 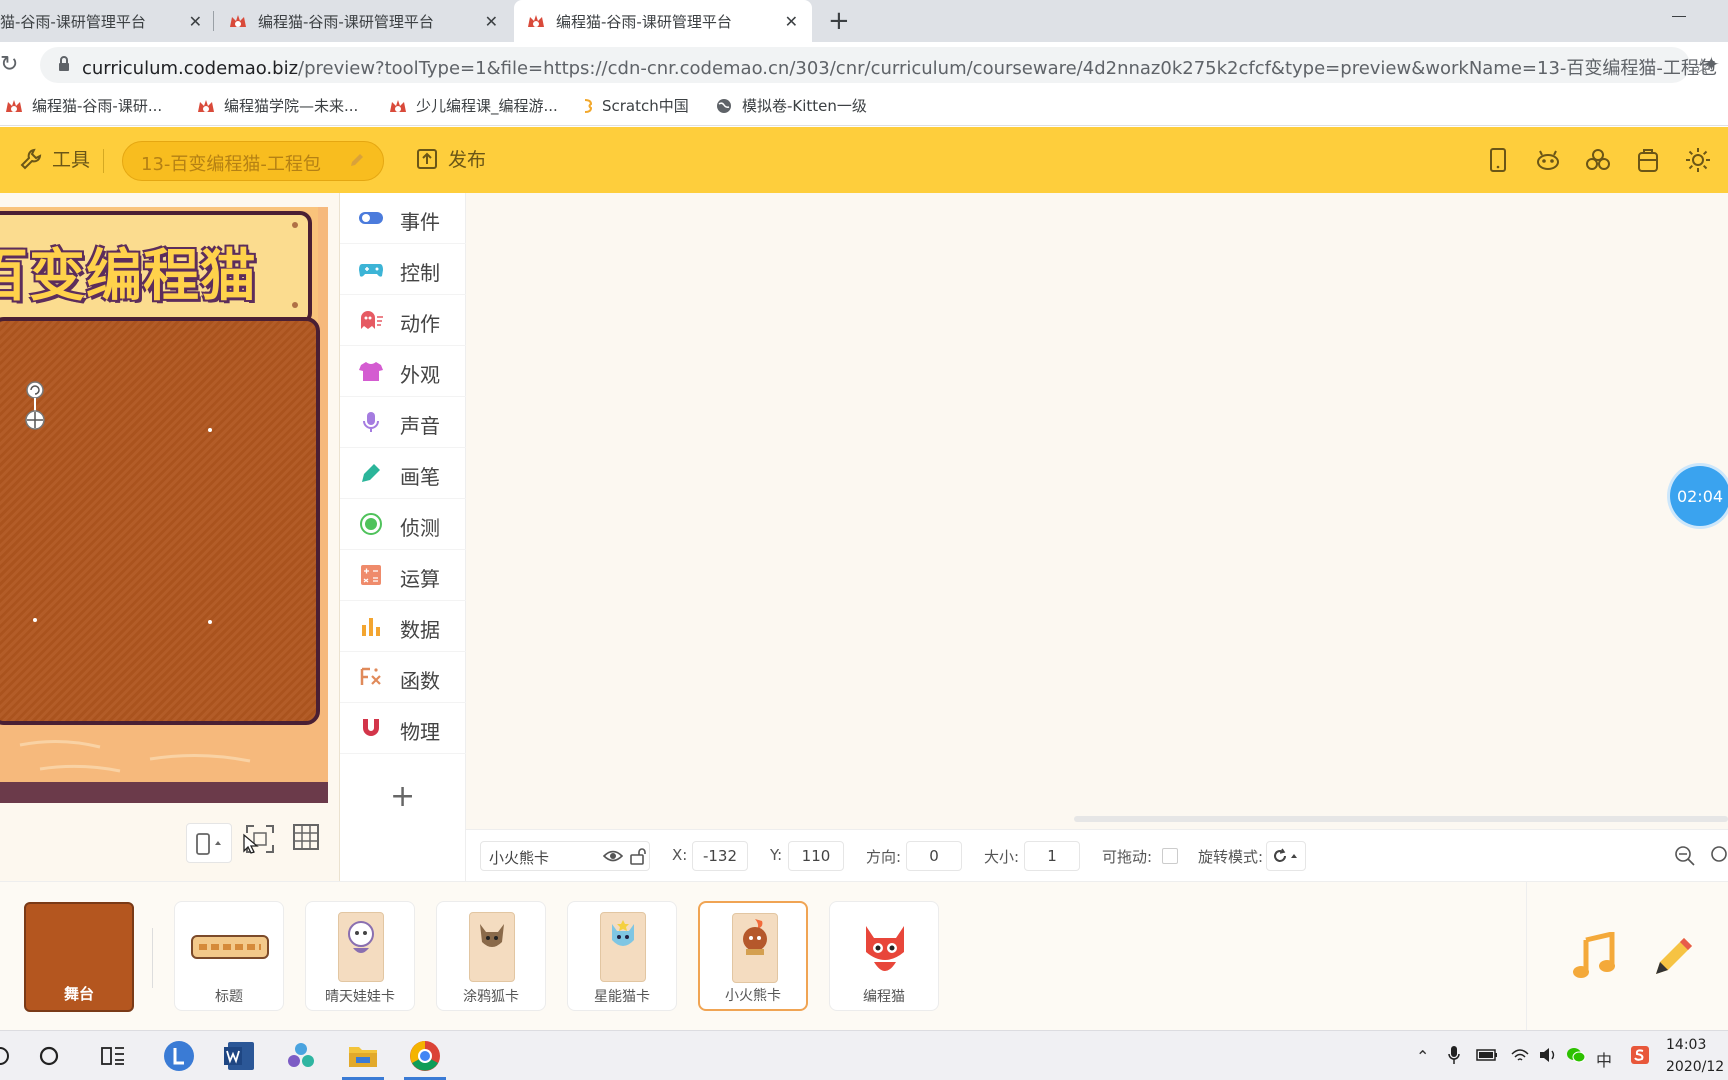 What do you see at coordinates (403, 422) in the screenshot?
I see `category-sound: 声音` at bounding box center [403, 422].